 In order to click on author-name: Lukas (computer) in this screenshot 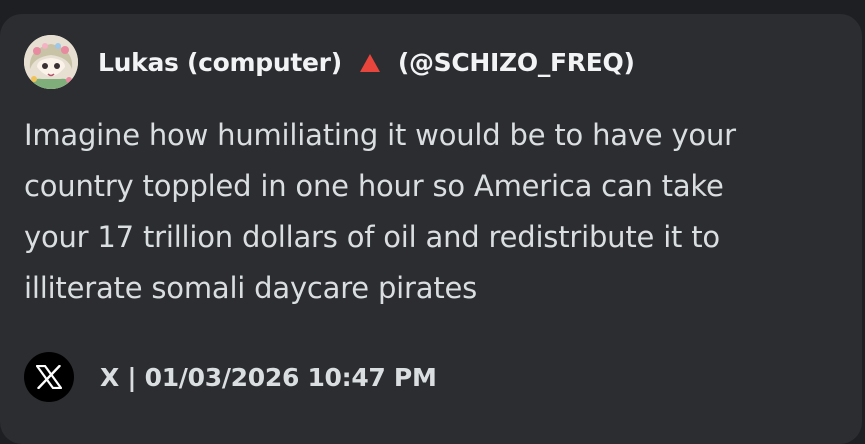, I will do `click(220, 62)`.